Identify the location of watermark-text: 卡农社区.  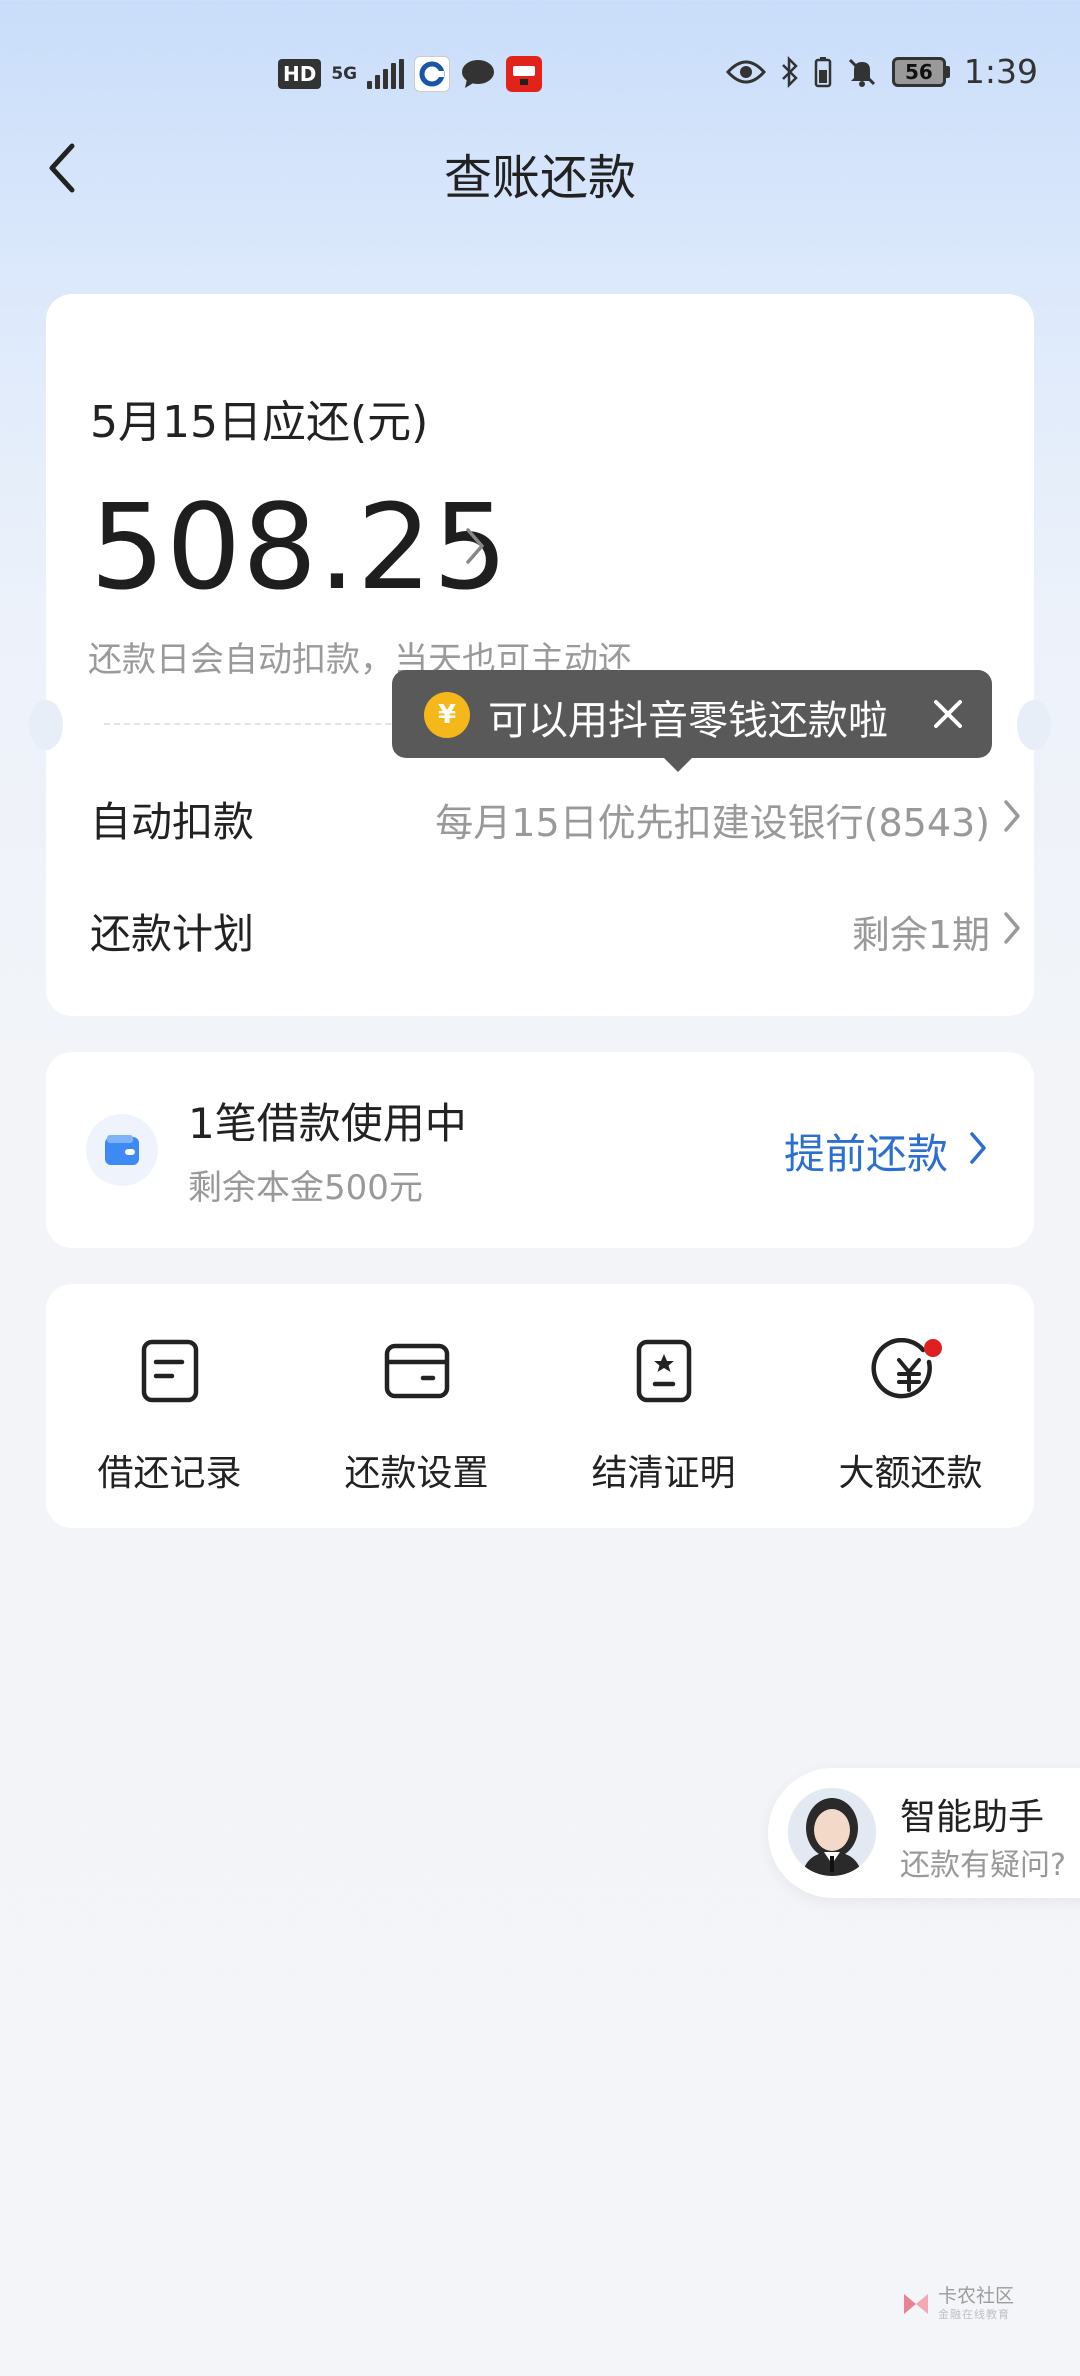
(976, 2296).